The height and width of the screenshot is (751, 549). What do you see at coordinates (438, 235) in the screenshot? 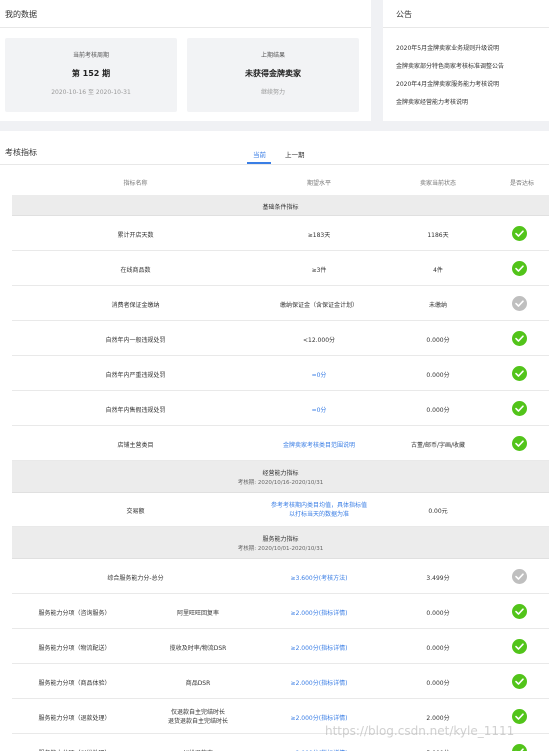
I see `metric-status: 1186天` at bounding box center [438, 235].